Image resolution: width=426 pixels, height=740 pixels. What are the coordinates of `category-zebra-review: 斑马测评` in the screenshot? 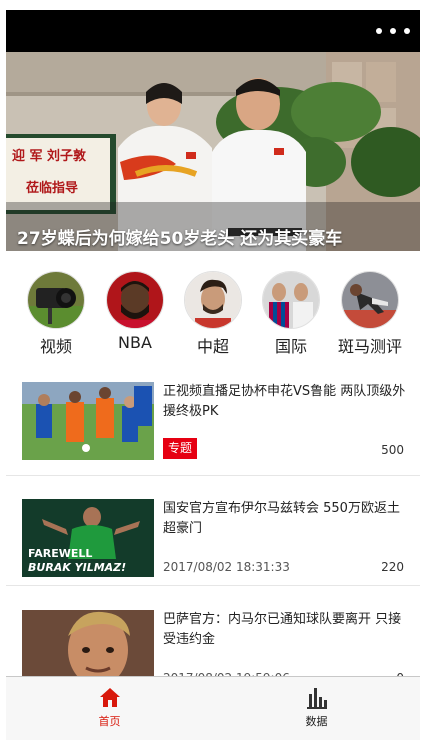 It's located at (370, 312).